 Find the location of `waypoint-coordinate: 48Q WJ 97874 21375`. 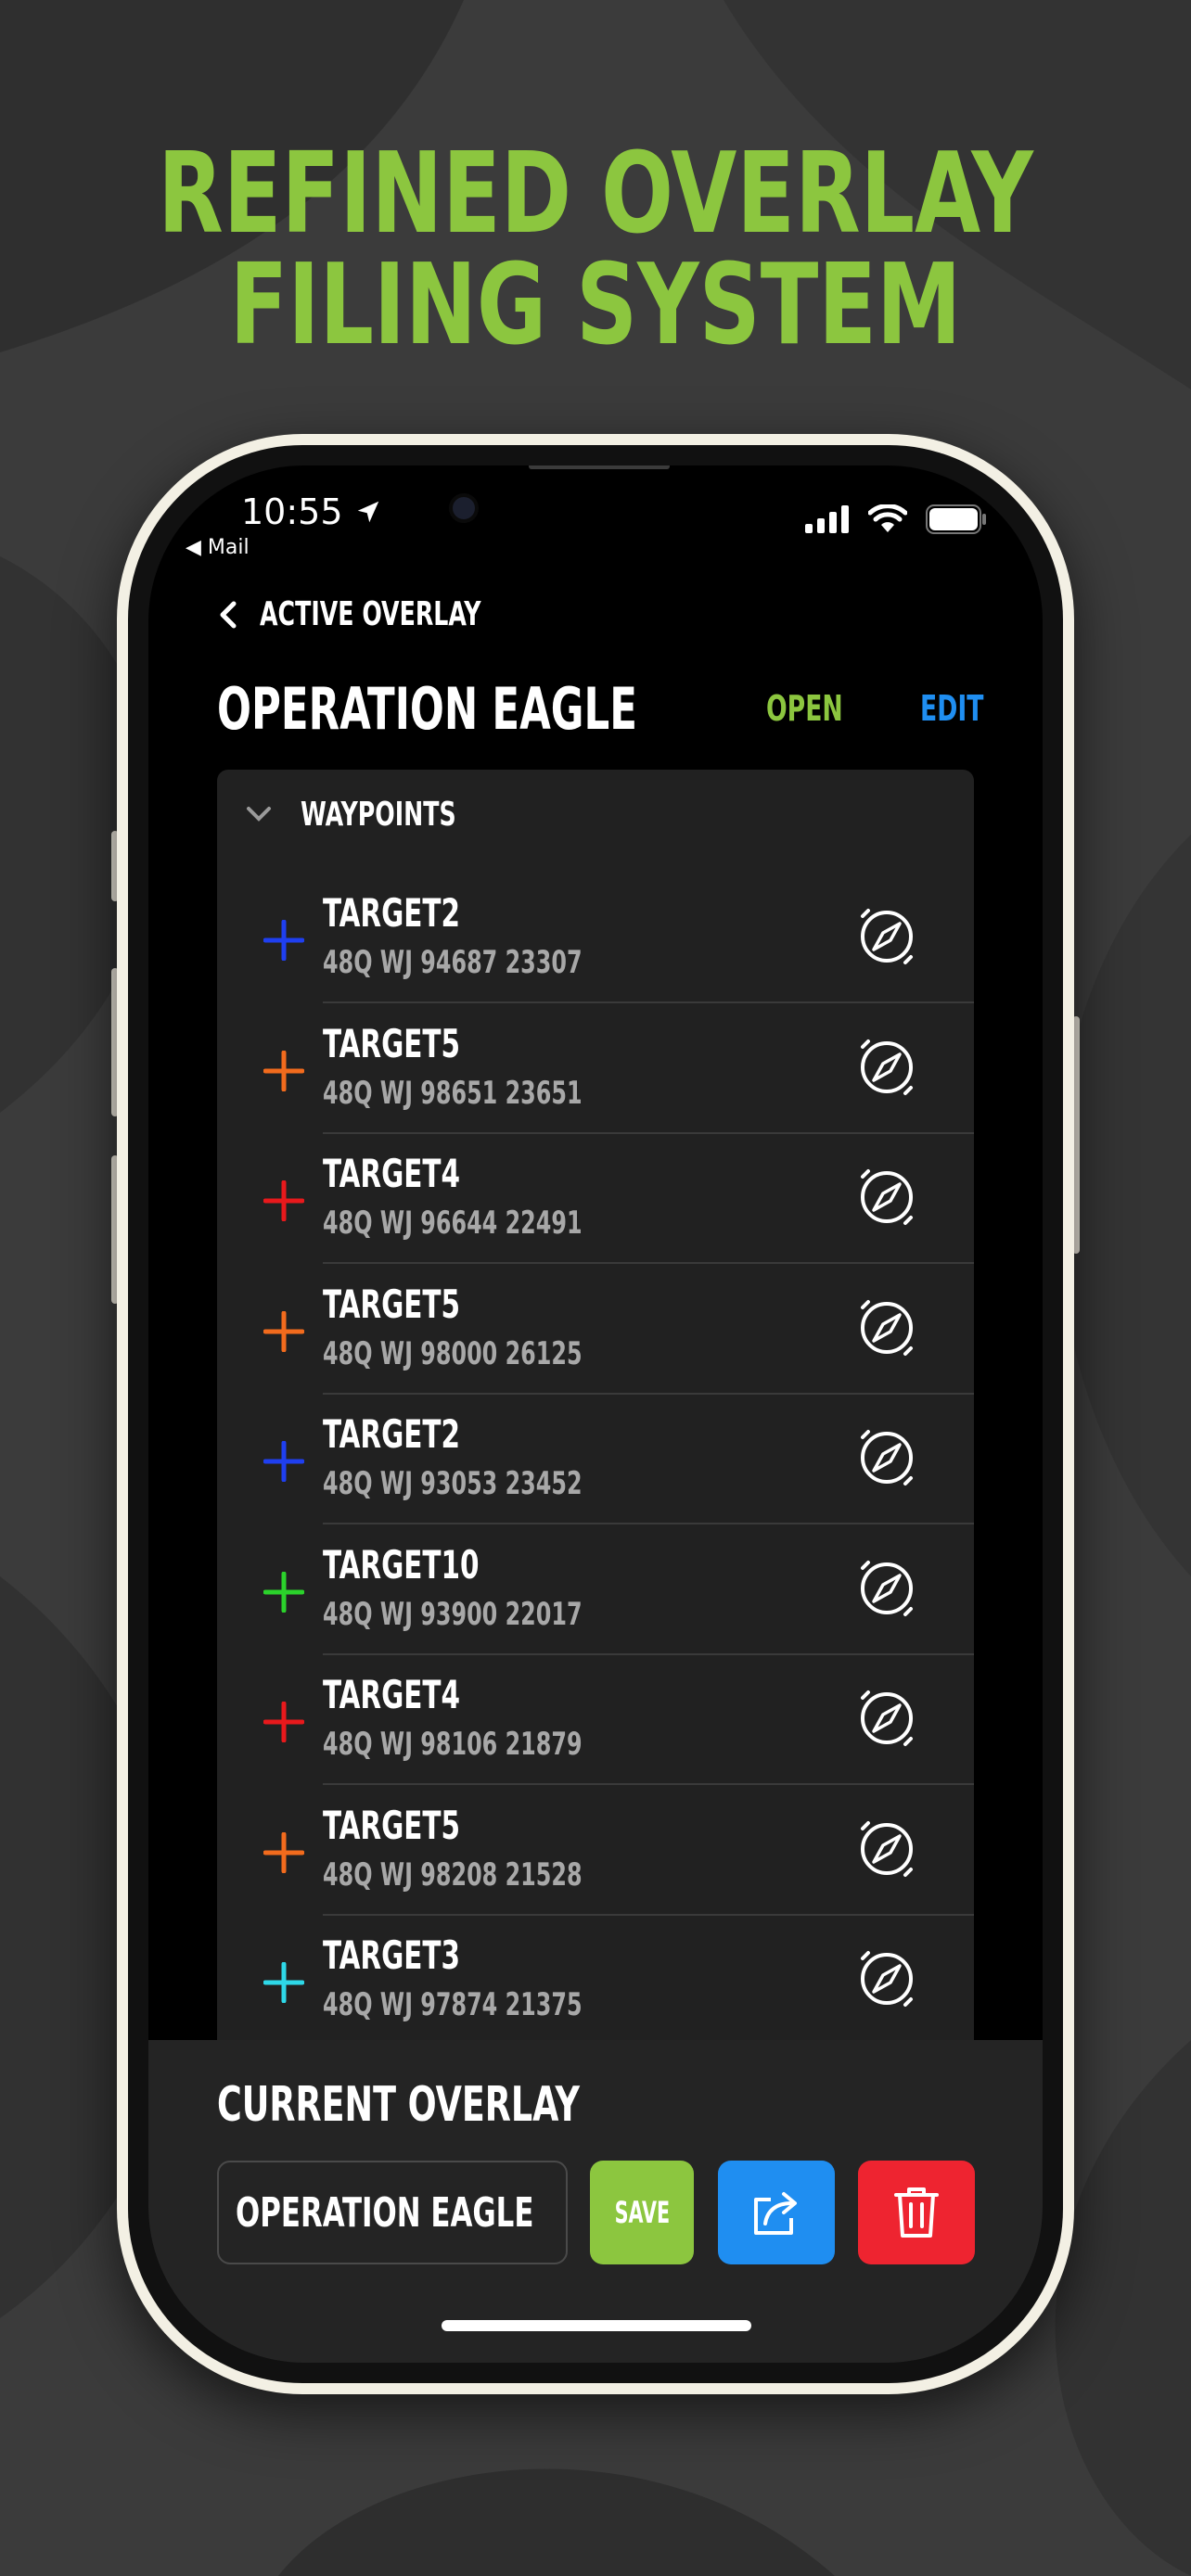

waypoint-coordinate: 48Q WJ 97874 21375 is located at coordinates (453, 2005).